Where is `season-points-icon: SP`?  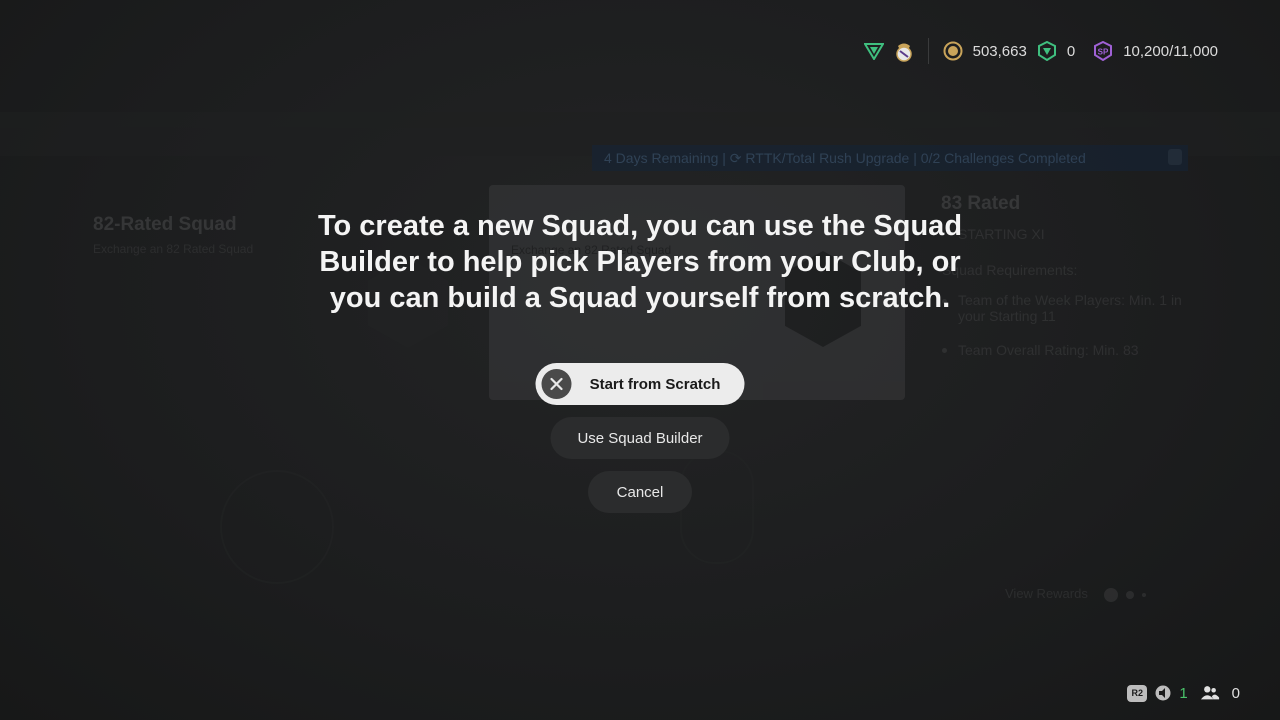 season-points-icon: SP is located at coordinates (1103, 51).